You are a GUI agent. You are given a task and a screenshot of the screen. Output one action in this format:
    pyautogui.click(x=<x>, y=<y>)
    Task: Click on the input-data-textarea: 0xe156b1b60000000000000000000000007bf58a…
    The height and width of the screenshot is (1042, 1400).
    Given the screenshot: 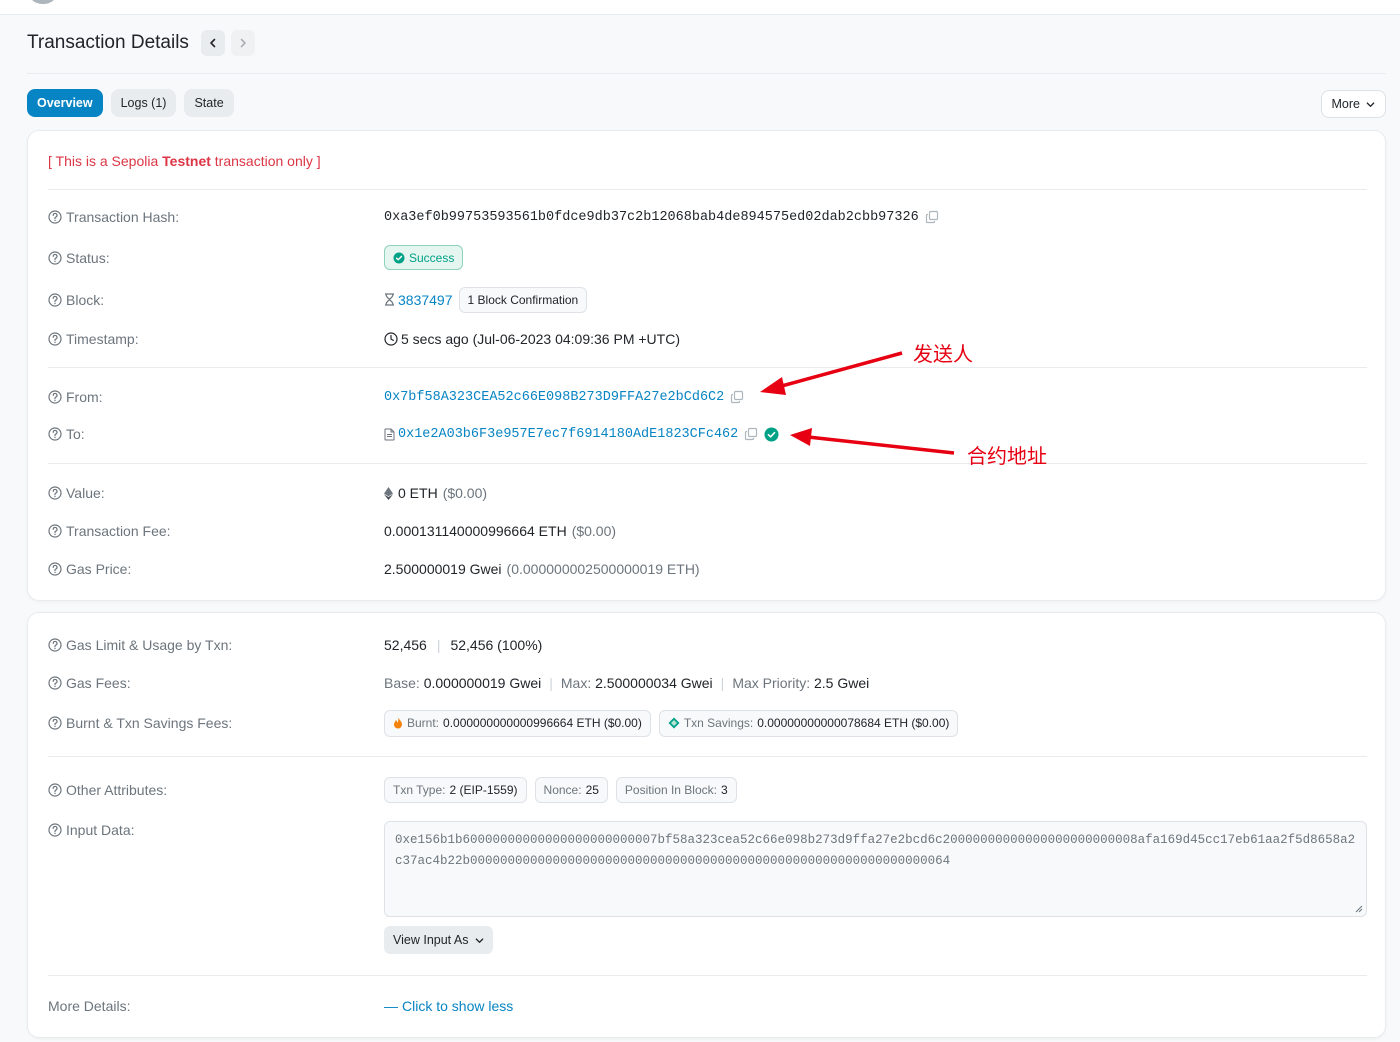 What is the action you would take?
    pyautogui.click(x=875, y=869)
    